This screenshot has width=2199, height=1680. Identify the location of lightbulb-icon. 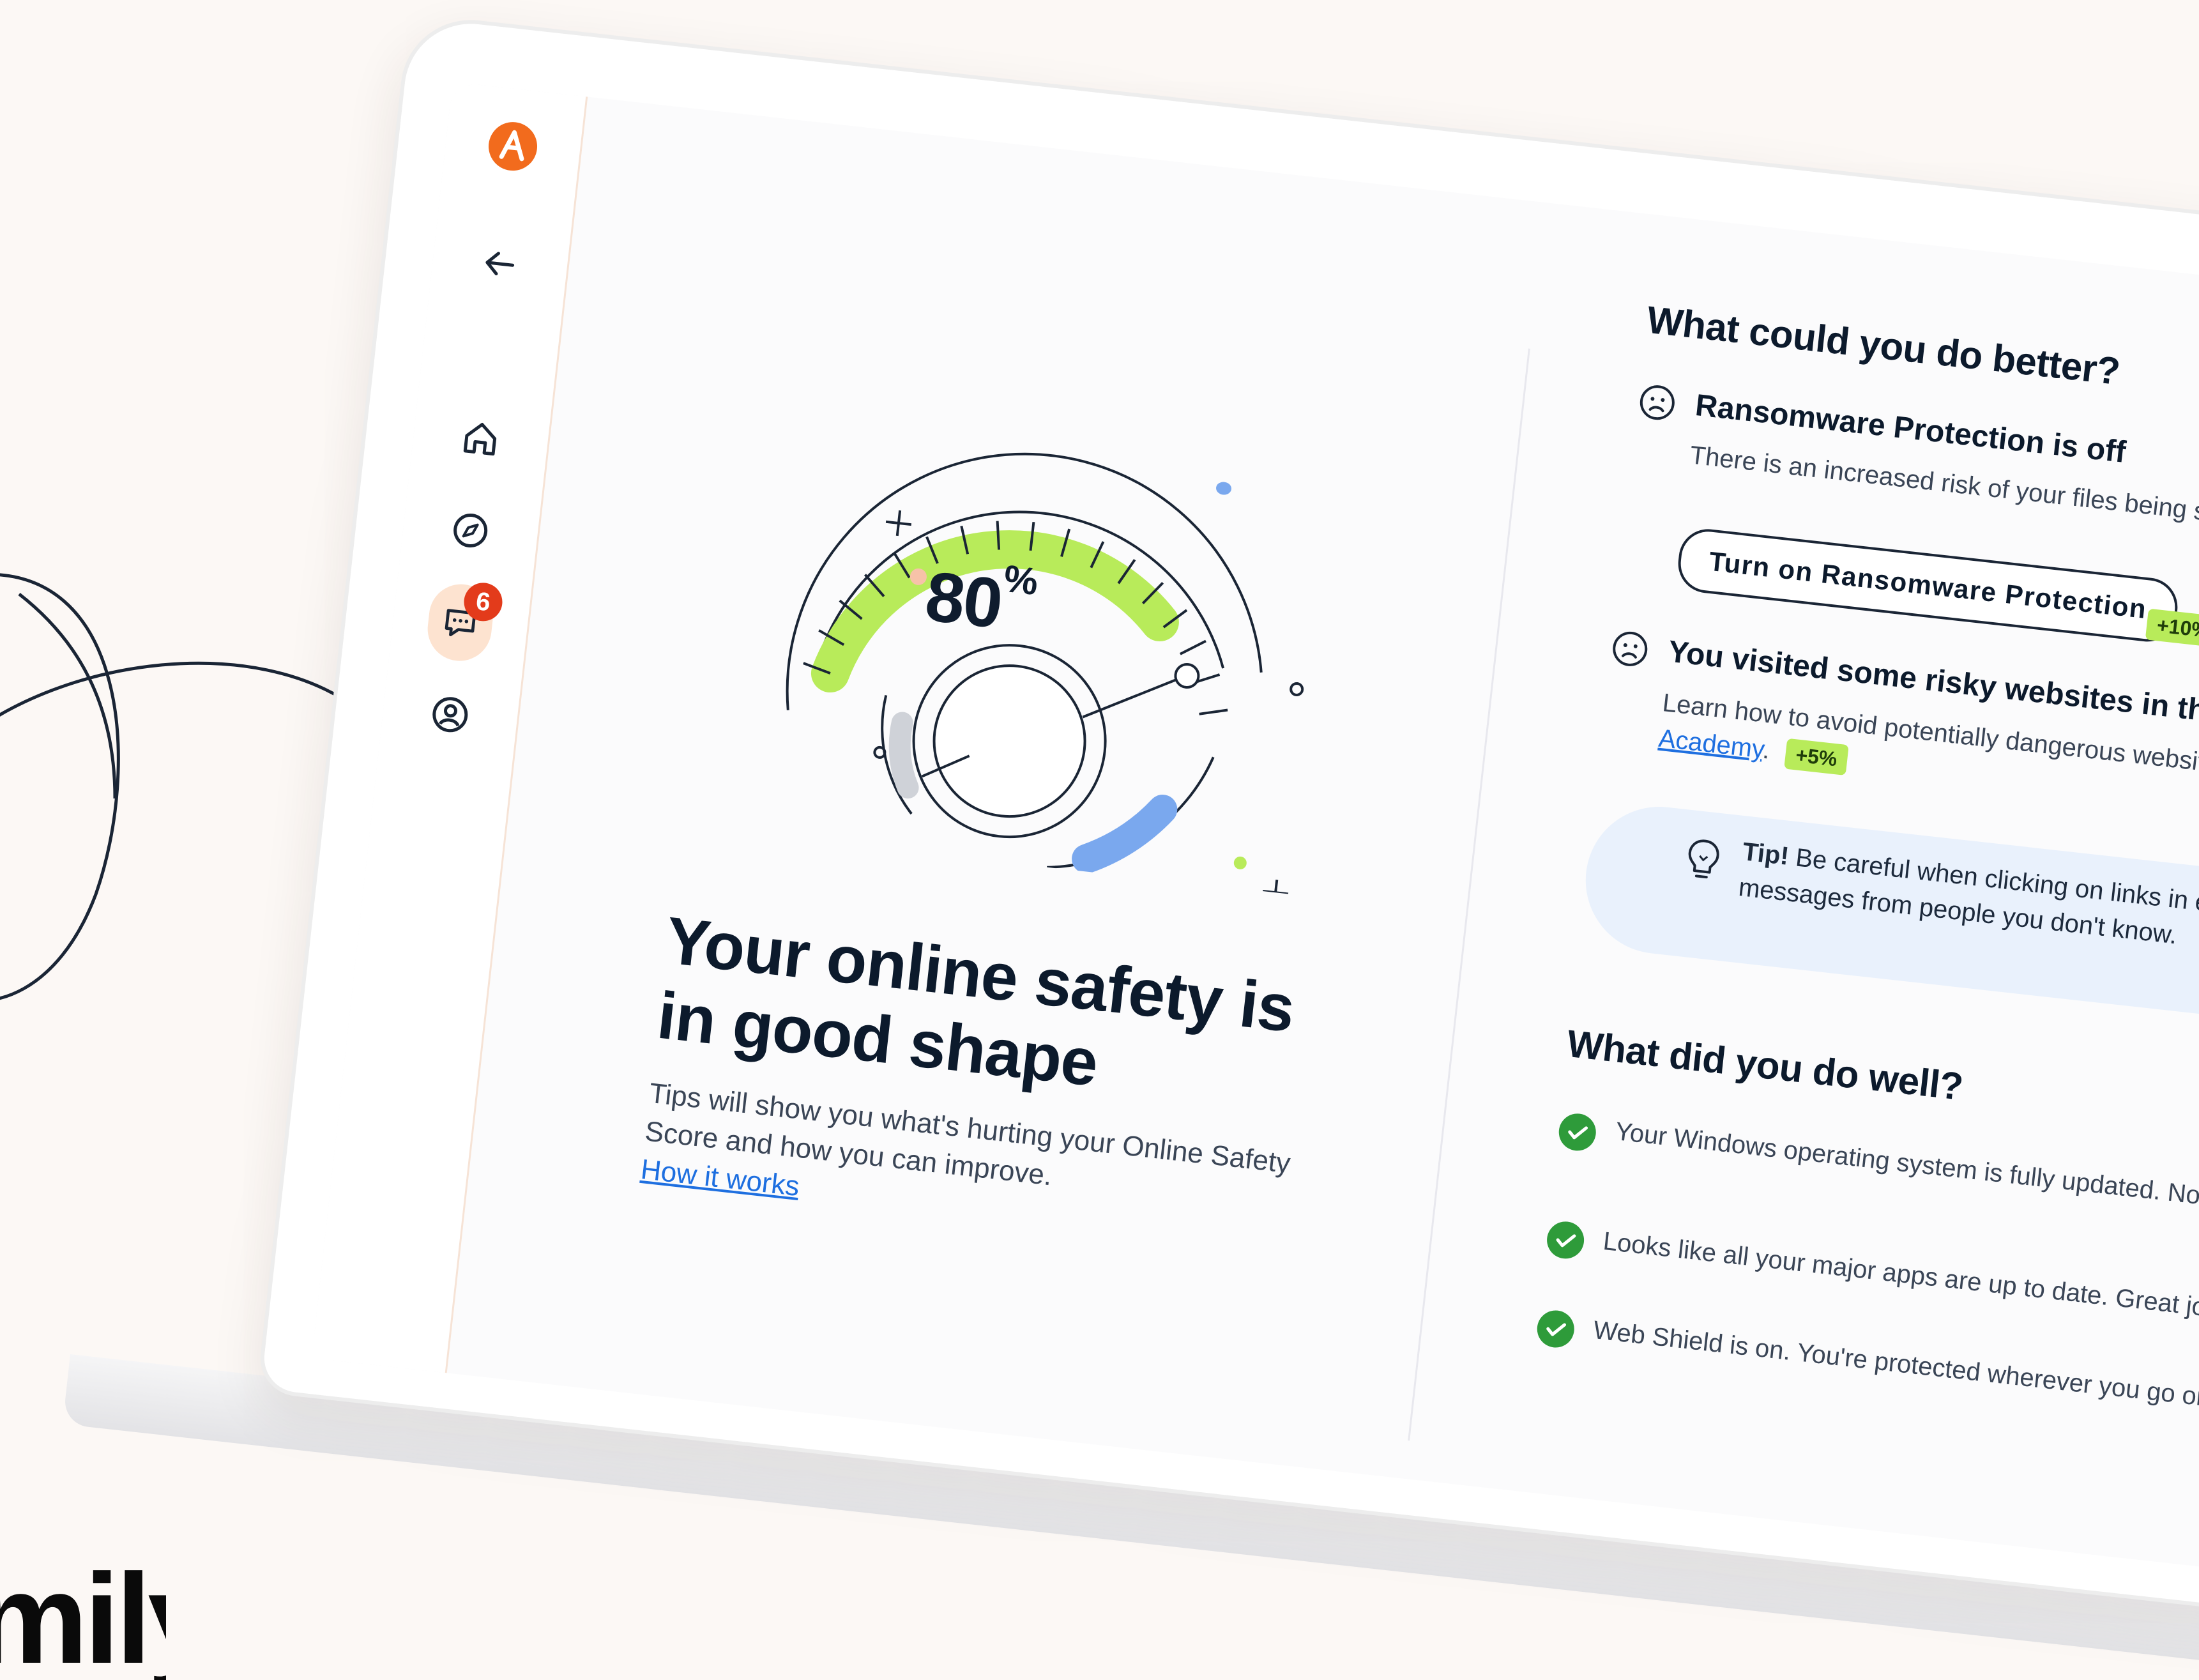
(1704, 859).